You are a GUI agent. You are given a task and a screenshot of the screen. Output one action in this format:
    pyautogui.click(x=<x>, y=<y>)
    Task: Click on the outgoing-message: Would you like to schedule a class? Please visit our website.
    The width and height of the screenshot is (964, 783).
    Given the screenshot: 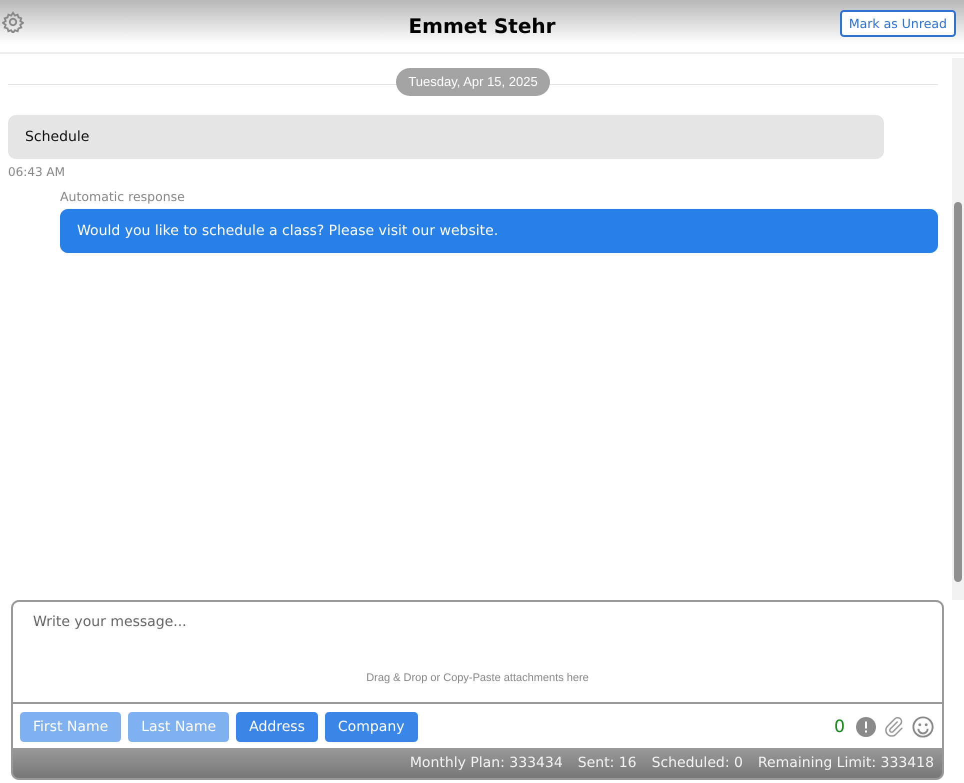 What is the action you would take?
    pyautogui.click(x=499, y=231)
    